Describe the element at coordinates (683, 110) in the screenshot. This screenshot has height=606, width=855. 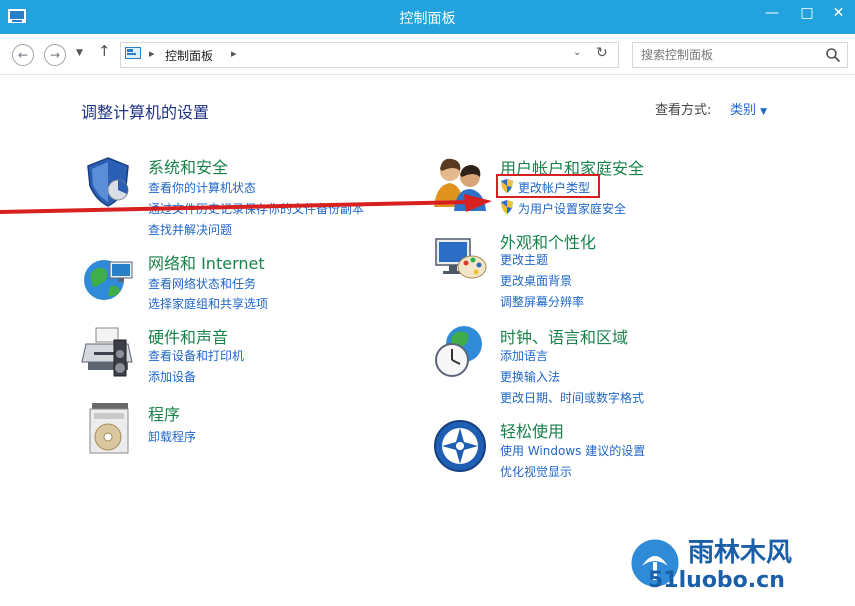
I see `view-by-label: 查看方式:` at that location.